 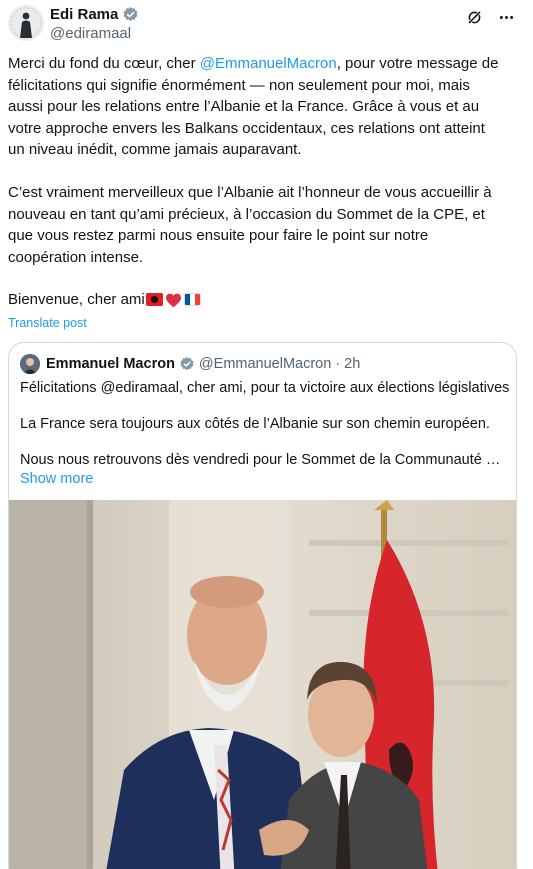 What do you see at coordinates (90, 33) in the screenshot?
I see `author-handle: @ediramaal` at bounding box center [90, 33].